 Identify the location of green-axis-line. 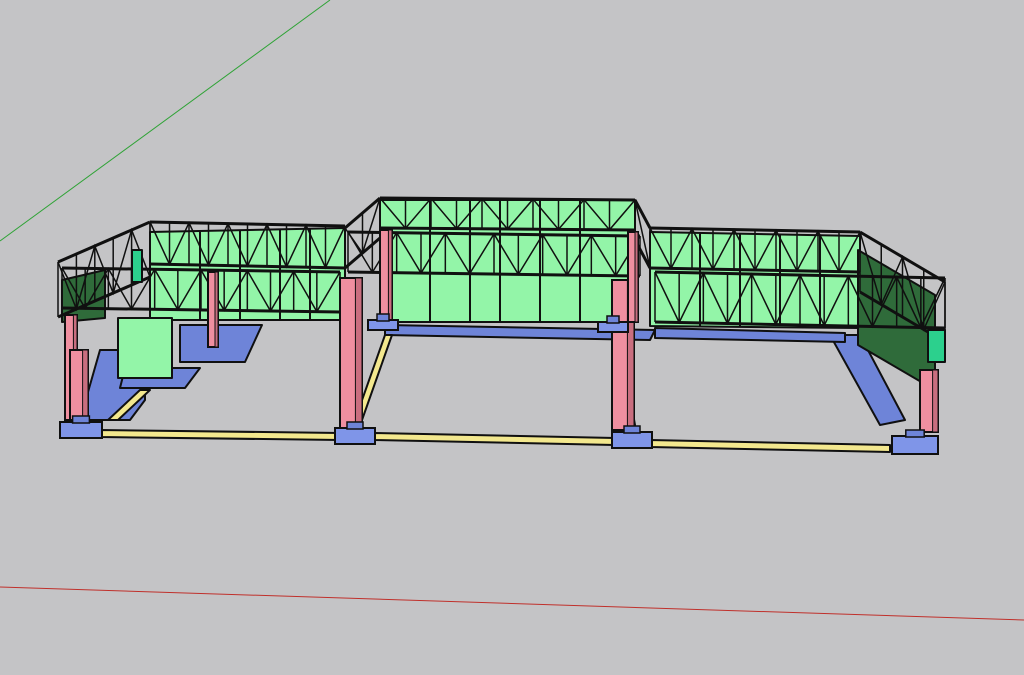
(165, 121).